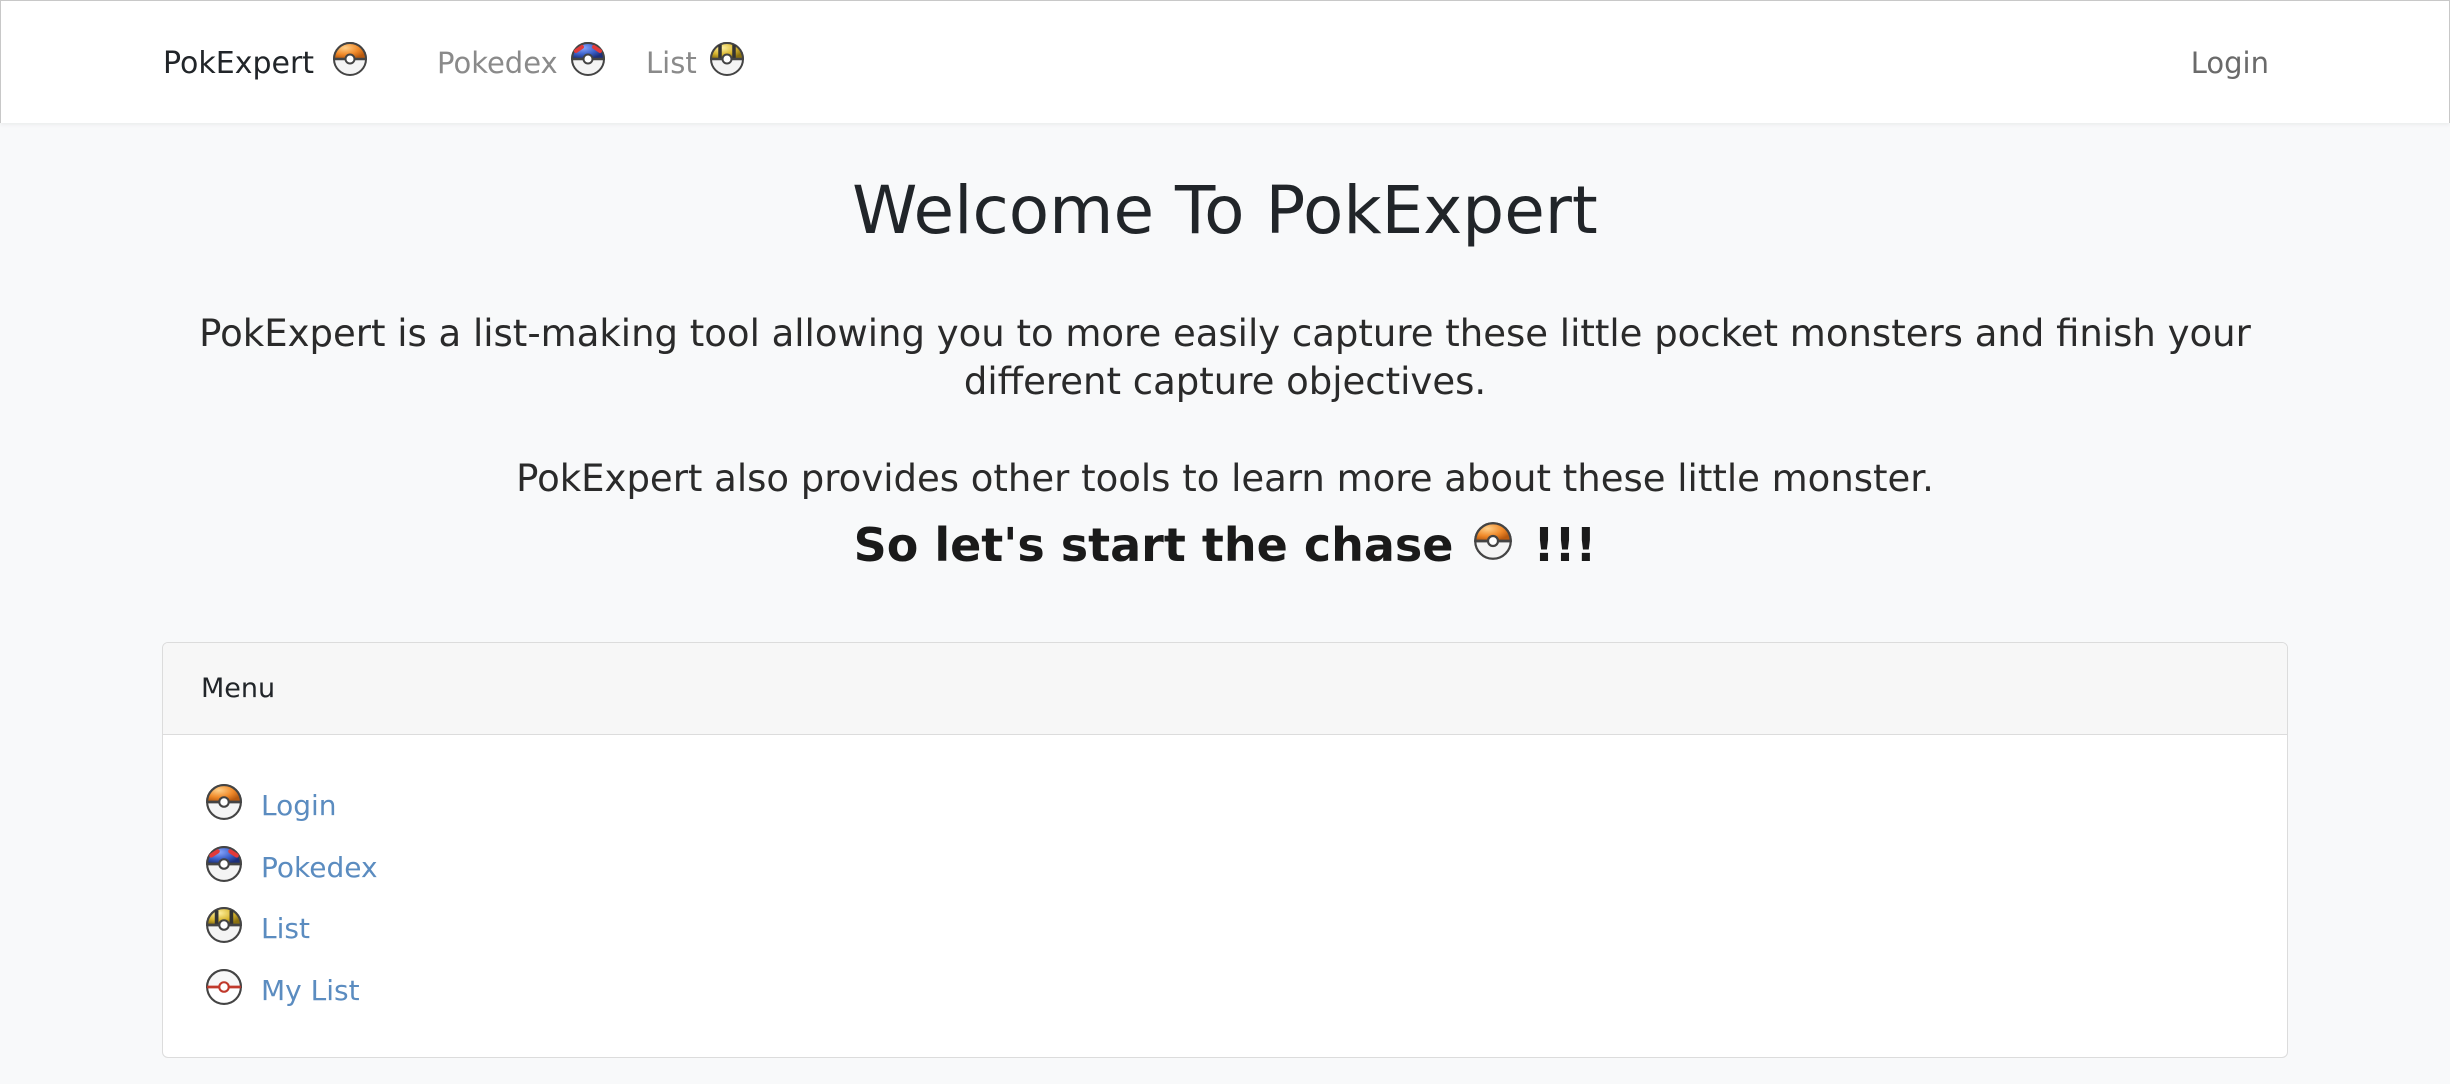 The width and height of the screenshot is (2450, 1084). Describe the element at coordinates (239, 63) in the screenshot. I see `brand-label: PokExpert` at that location.